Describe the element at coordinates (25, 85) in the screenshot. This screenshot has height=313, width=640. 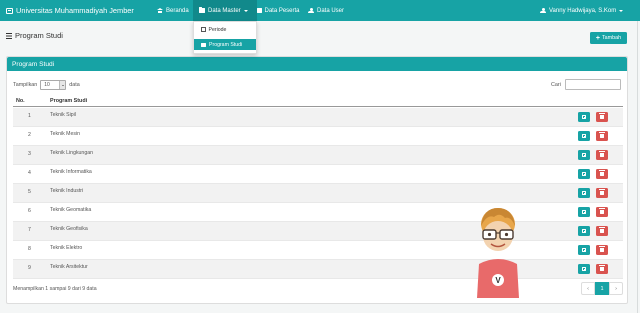
I see `length-prefix: Tampilkan` at that location.